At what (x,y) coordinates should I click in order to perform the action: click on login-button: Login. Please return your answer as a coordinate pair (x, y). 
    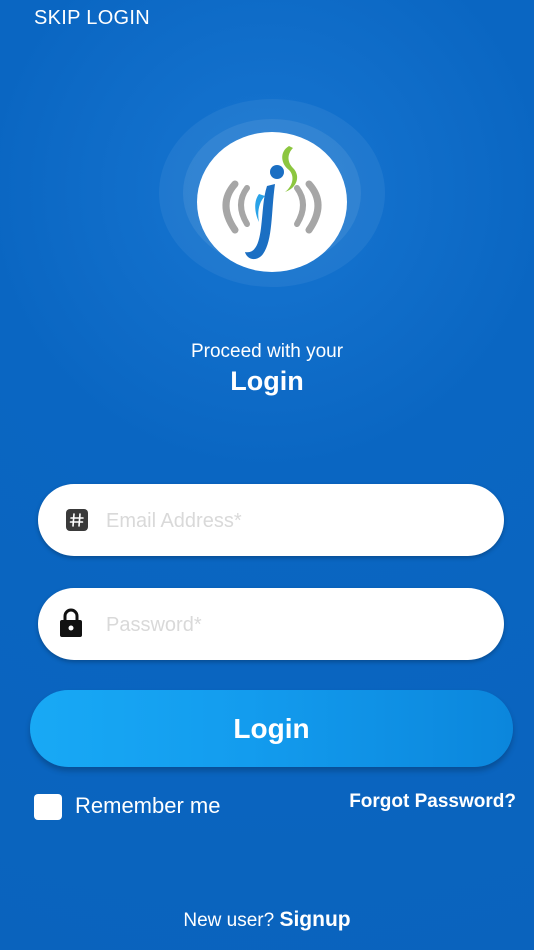
    Looking at the image, I should click on (271, 728).